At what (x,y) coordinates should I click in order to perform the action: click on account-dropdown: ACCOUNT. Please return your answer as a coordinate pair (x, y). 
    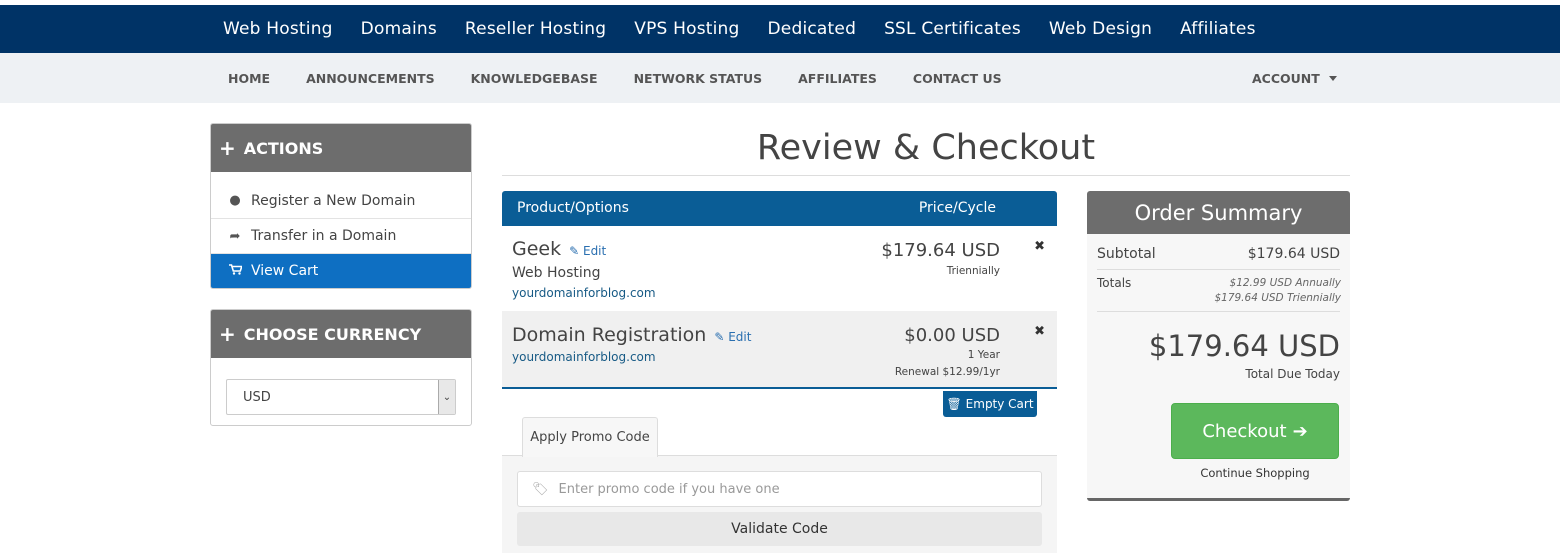
    Looking at the image, I should click on (1294, 78).